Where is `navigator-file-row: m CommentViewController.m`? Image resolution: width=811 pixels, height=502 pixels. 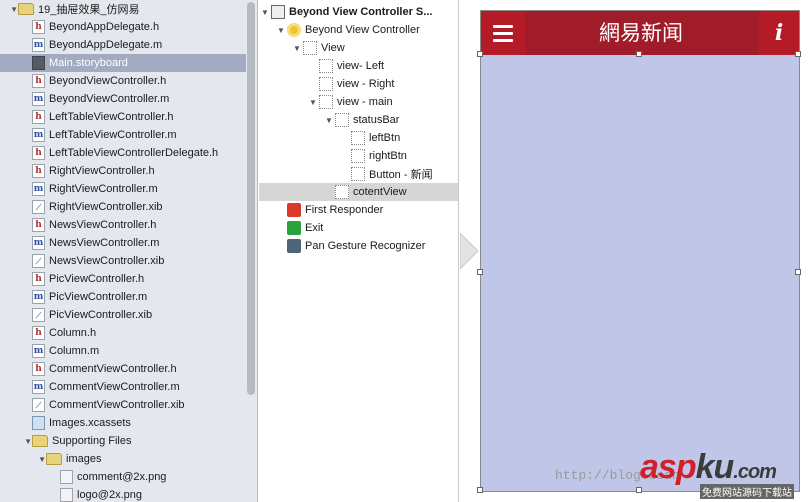 navigator-file-row: m CommentViewController.m is located at coordinates (123, 387).